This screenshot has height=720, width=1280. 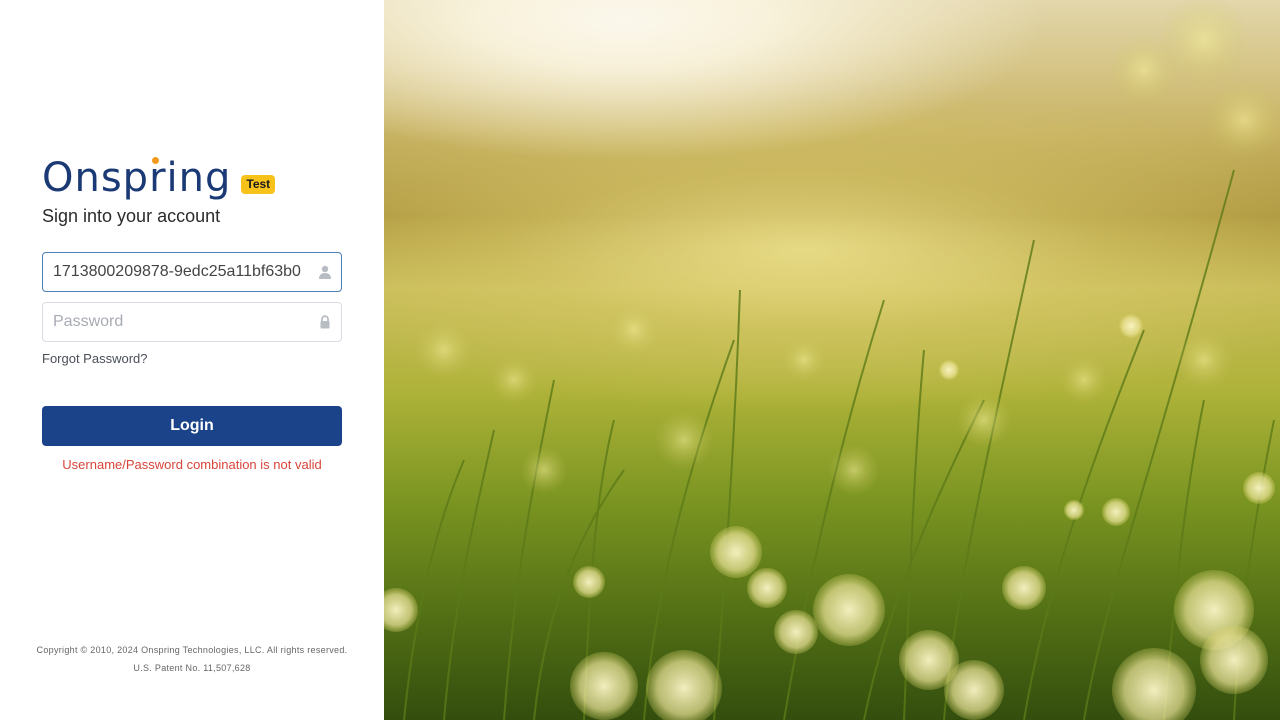 I want to click on logo-wordmark: Onspring, so click(x=137, y=178).